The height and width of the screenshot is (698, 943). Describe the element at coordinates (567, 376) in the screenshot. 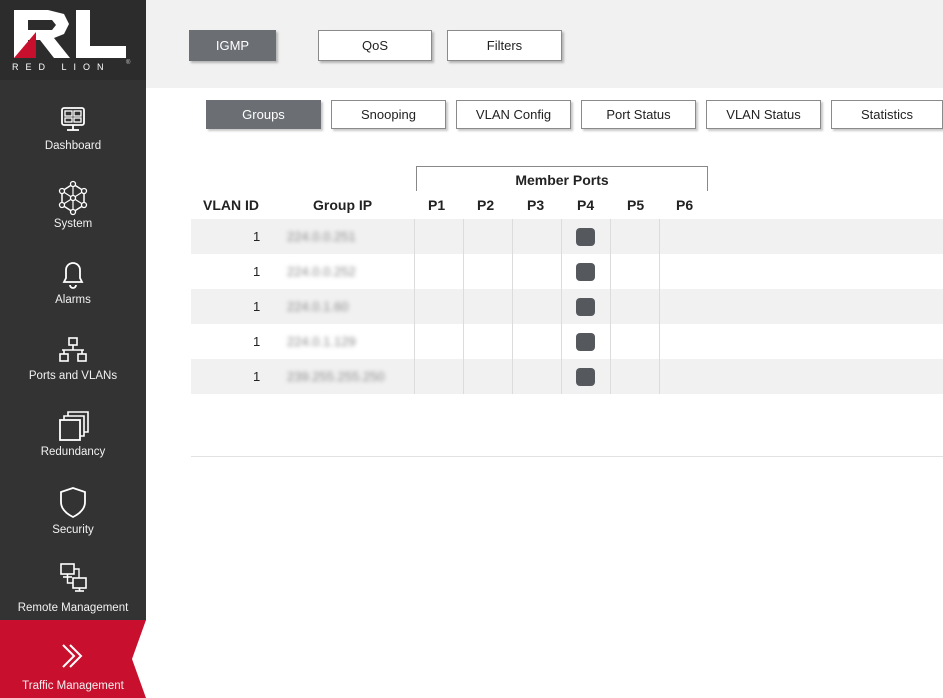

I see `table-row: 1 239.255.255.250` at that location.